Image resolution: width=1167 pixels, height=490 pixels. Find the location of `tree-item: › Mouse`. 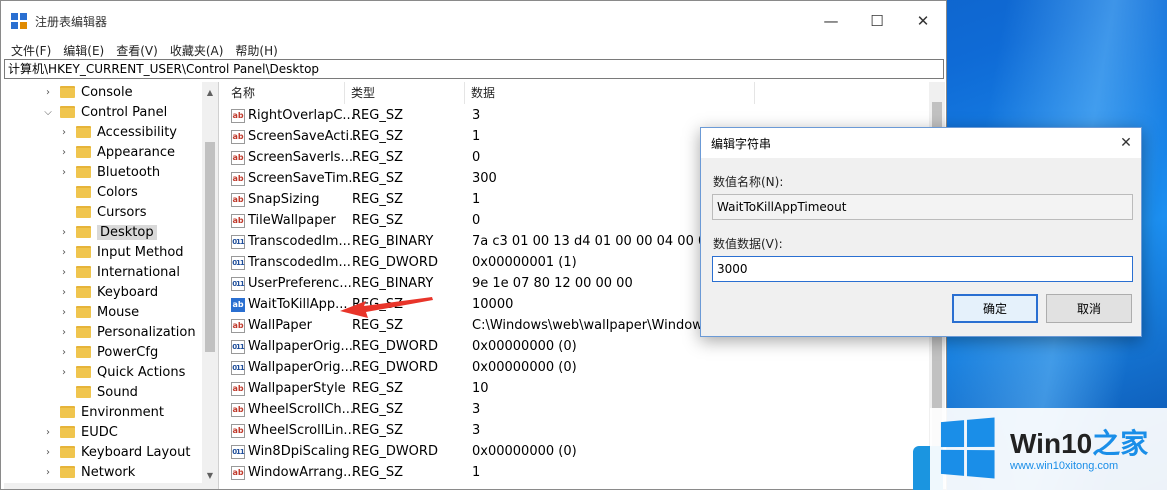

tree-item: › Mouse is located at coordinates (98, 312).